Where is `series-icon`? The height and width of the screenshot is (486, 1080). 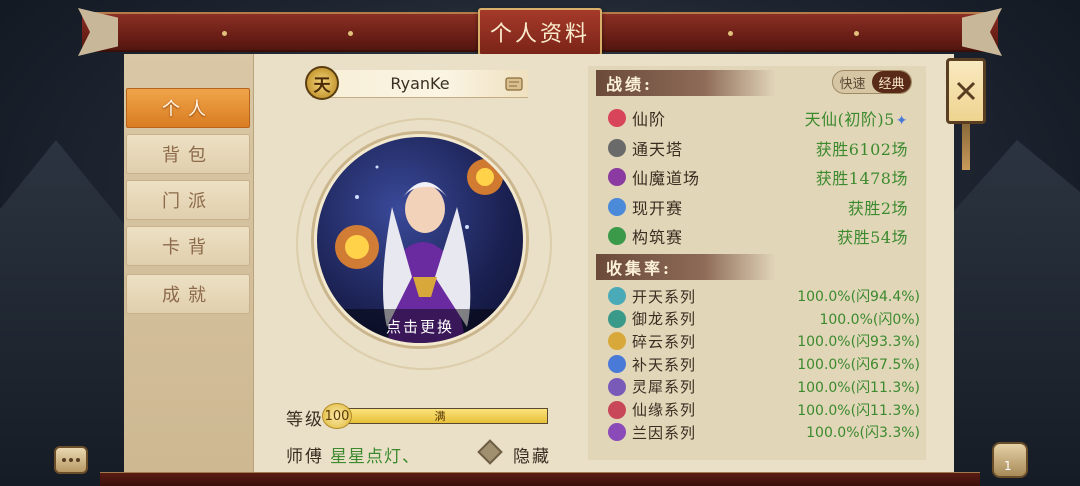 series-icon is located at coordinates (617, 296).